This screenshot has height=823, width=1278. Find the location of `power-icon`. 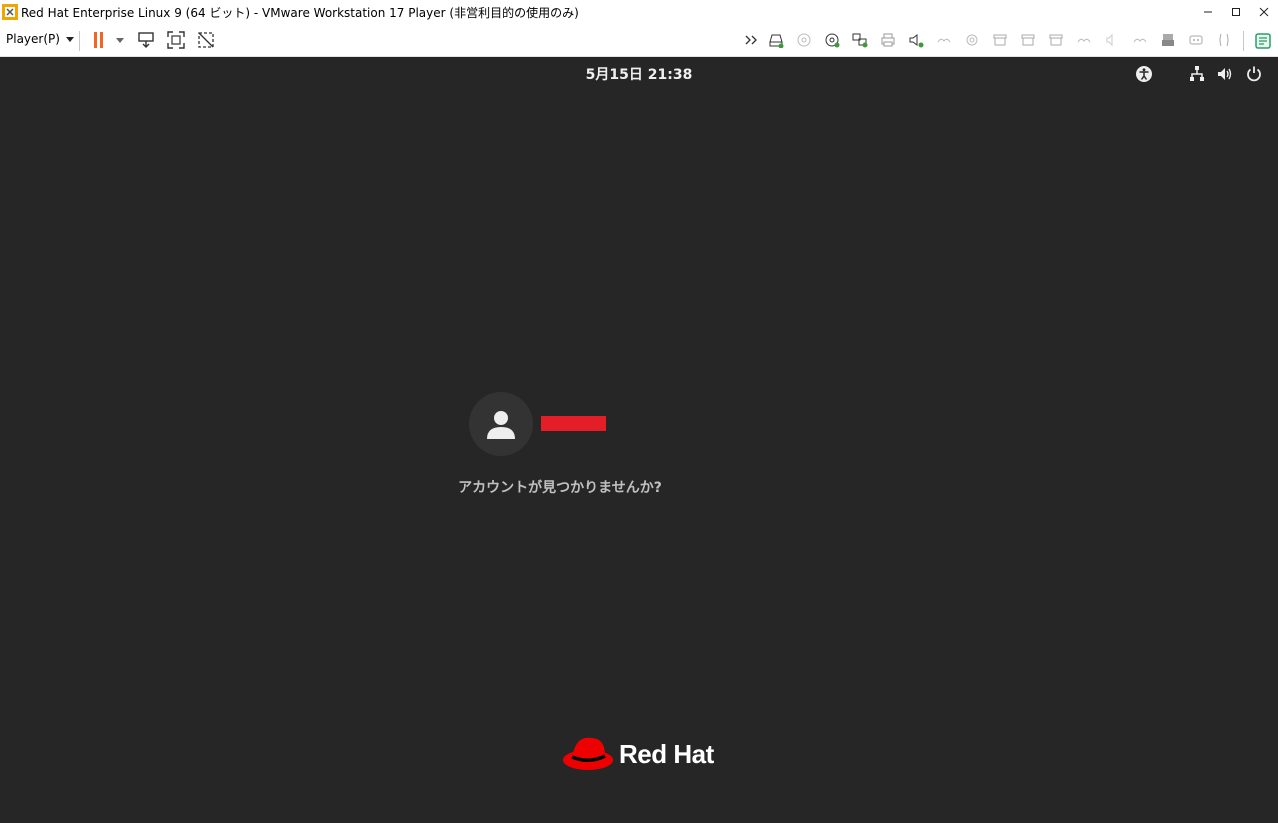

power-icon is located at coordinates (1254, 74).